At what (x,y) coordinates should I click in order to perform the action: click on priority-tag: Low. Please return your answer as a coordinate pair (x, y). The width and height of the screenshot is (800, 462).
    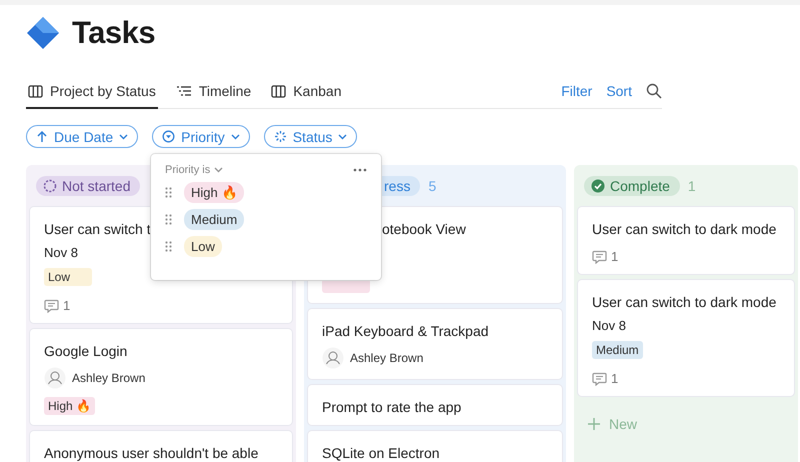
    Looking at the image, I should click on (68, 277).